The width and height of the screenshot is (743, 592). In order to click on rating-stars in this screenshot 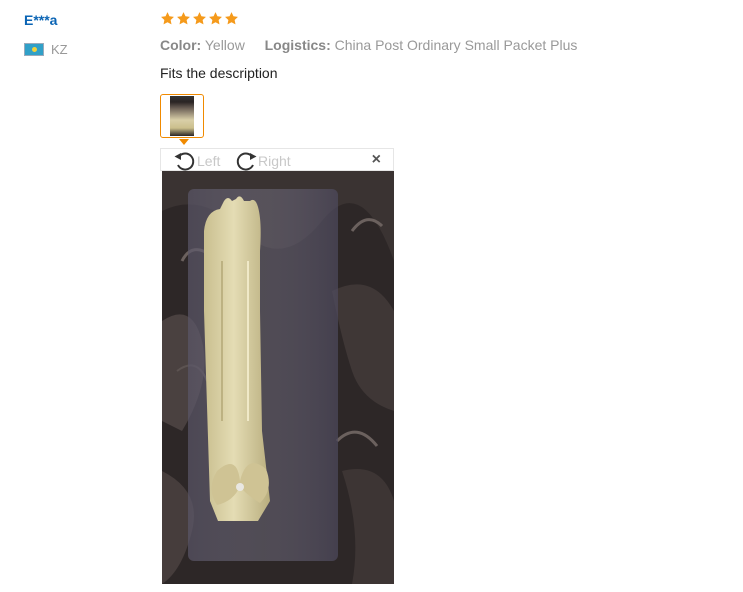, I will do `click(199, 18)`.